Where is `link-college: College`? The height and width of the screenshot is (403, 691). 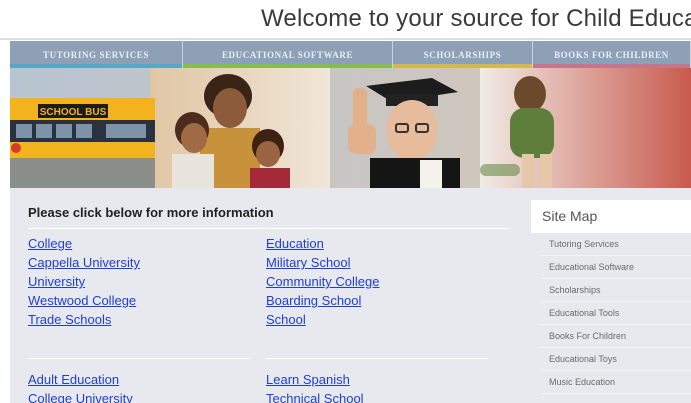 link-college: College is located at coordinates (84, 243).